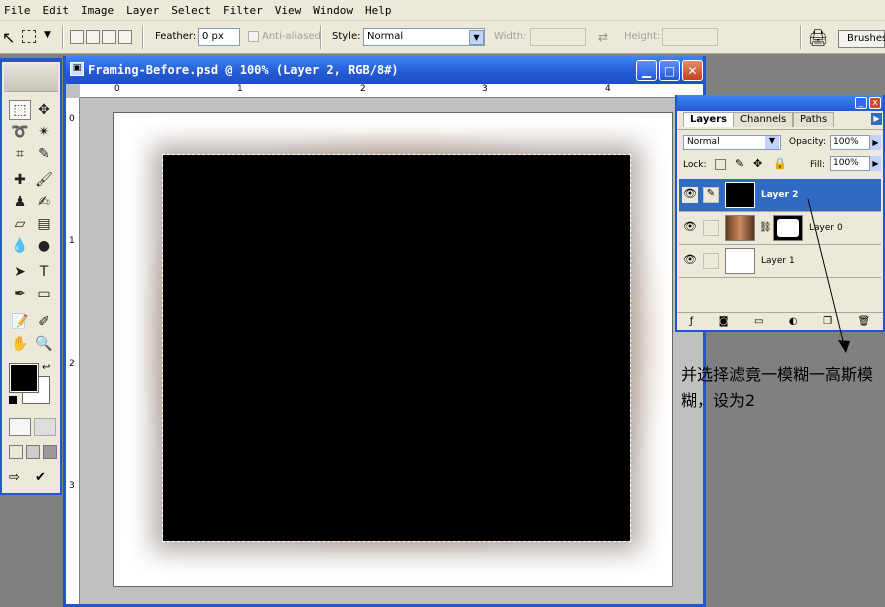 This screenshot has width=885, height=607. Describe the element at coordinates (13, 400) in the screenshot. I see `default-colors-icon` at that location.